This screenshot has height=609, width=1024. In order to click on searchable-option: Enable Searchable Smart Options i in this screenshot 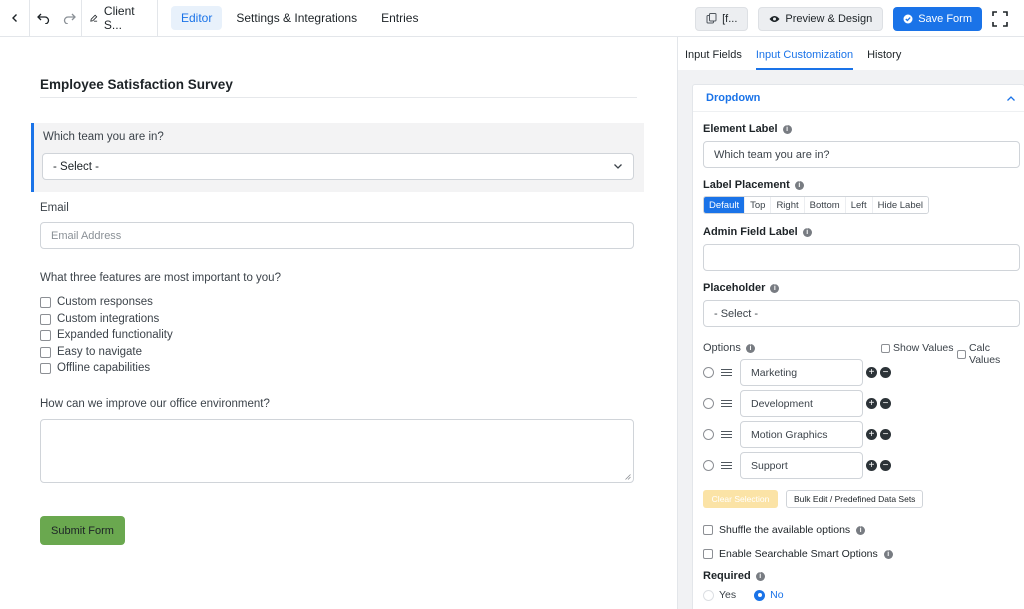, I will do `click(798, 554)`.